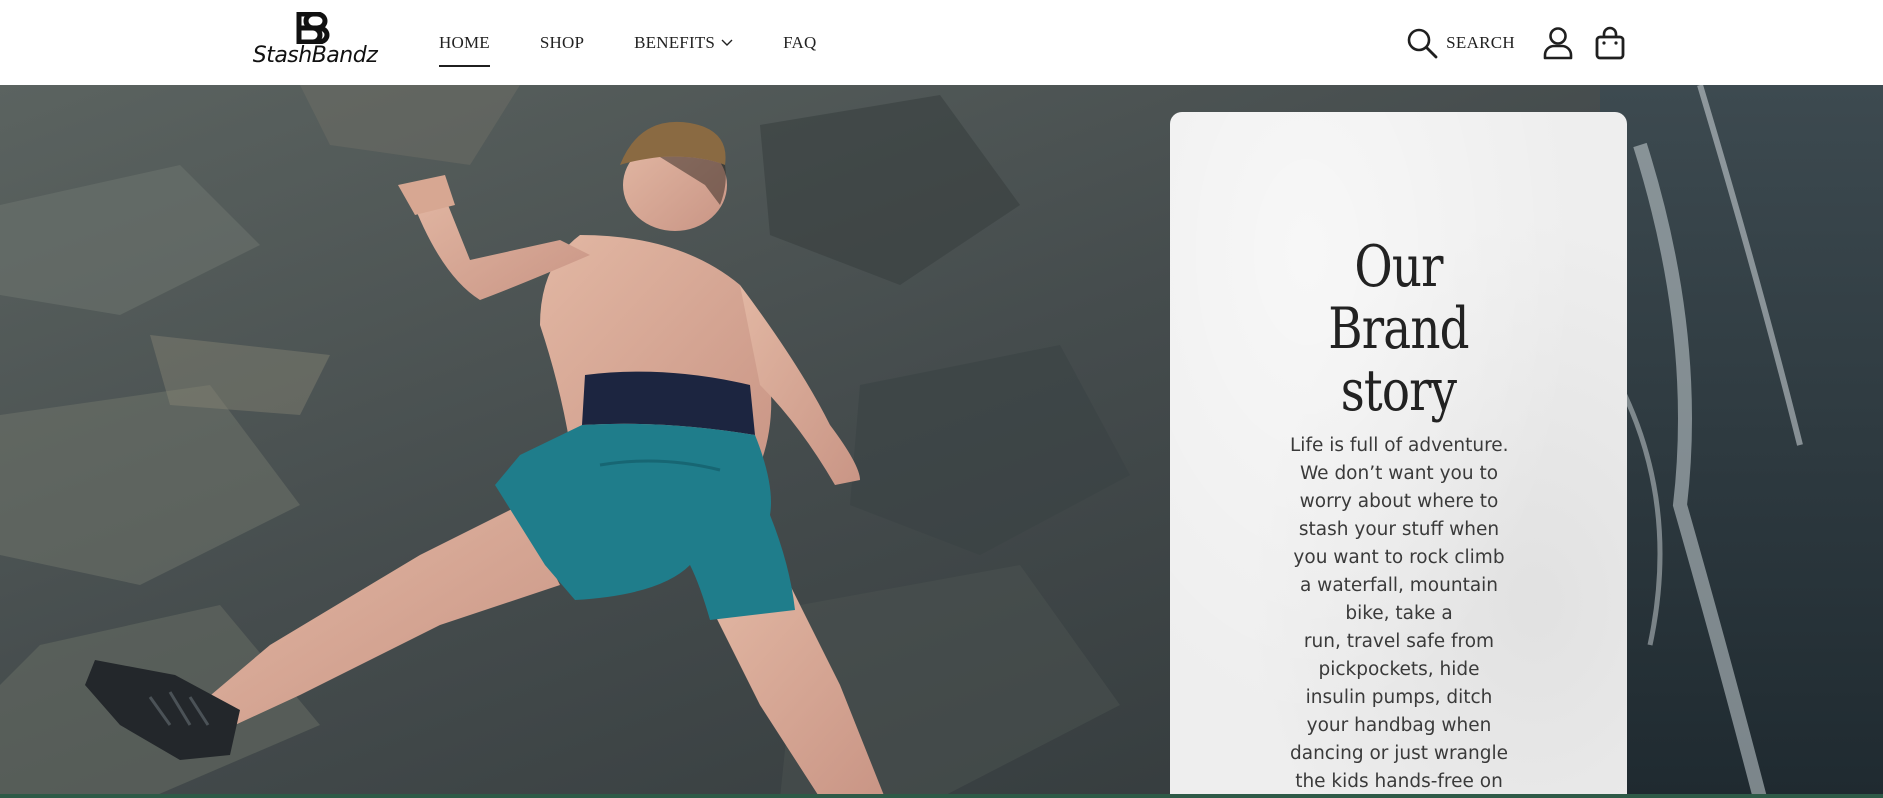  Describe the element at coordinates (1399, 641) in the screenshot. I see `story-line: run, travel safe from` at that location.